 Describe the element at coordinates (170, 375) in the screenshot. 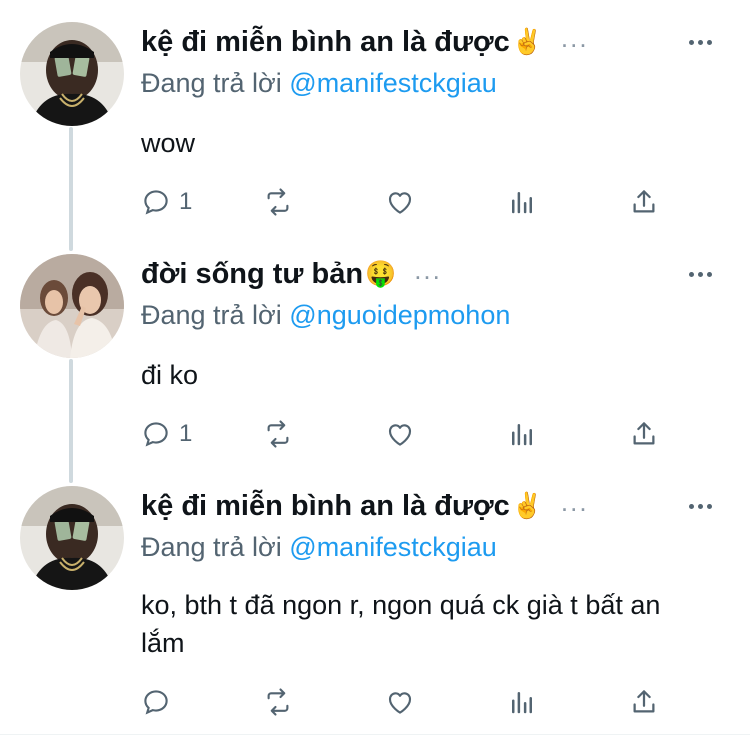

I see `tweet-text: đi ko` at that location.